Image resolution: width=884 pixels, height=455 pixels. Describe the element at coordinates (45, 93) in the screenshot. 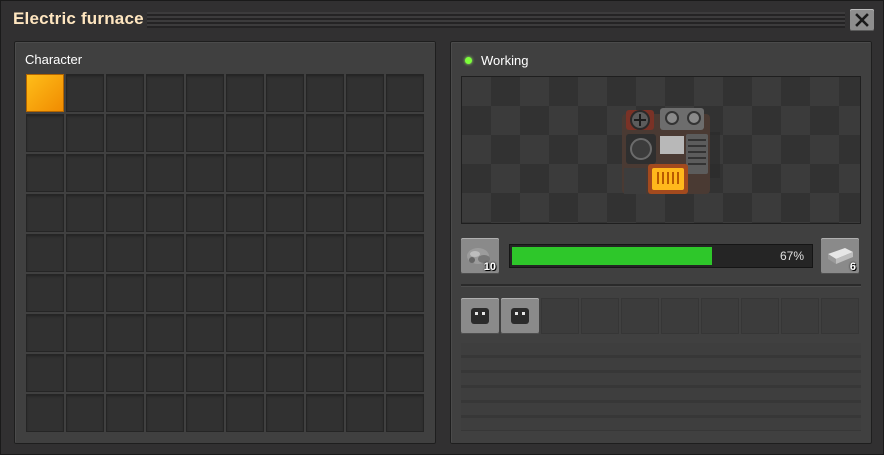

I see `inventory-slot-selected` at that location.